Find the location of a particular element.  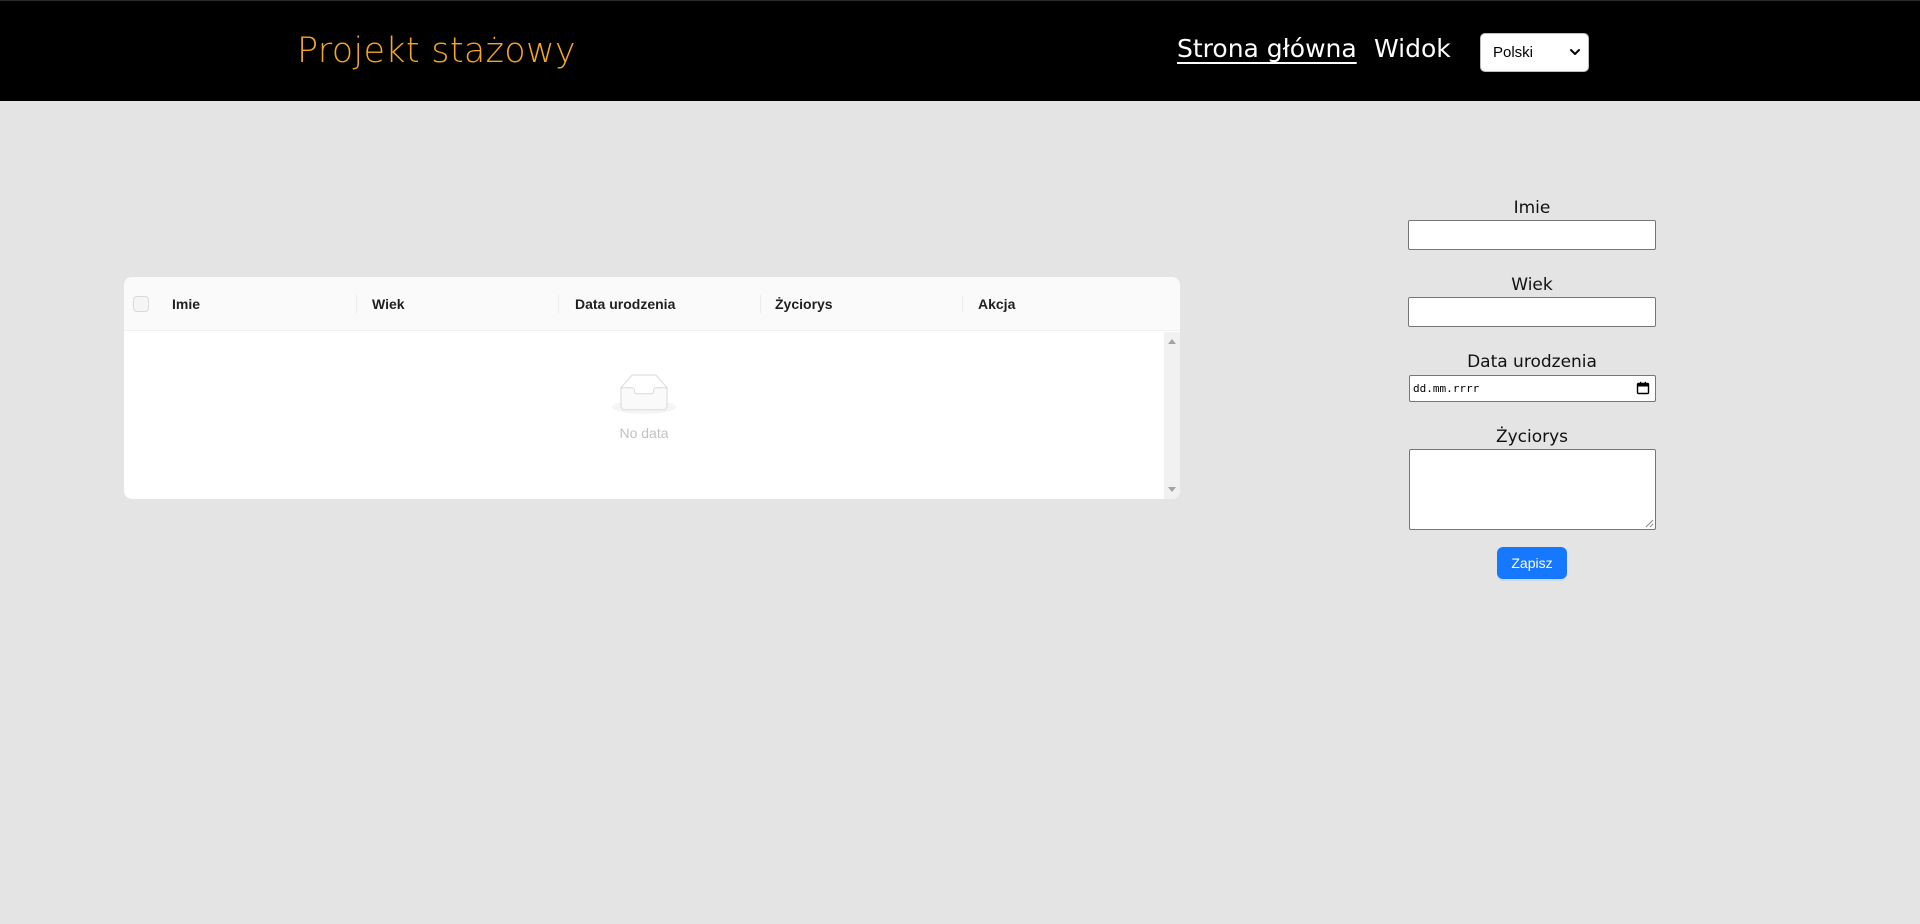

column-header-birthdate: Data urodzenia is located at coordinates (625, 304).